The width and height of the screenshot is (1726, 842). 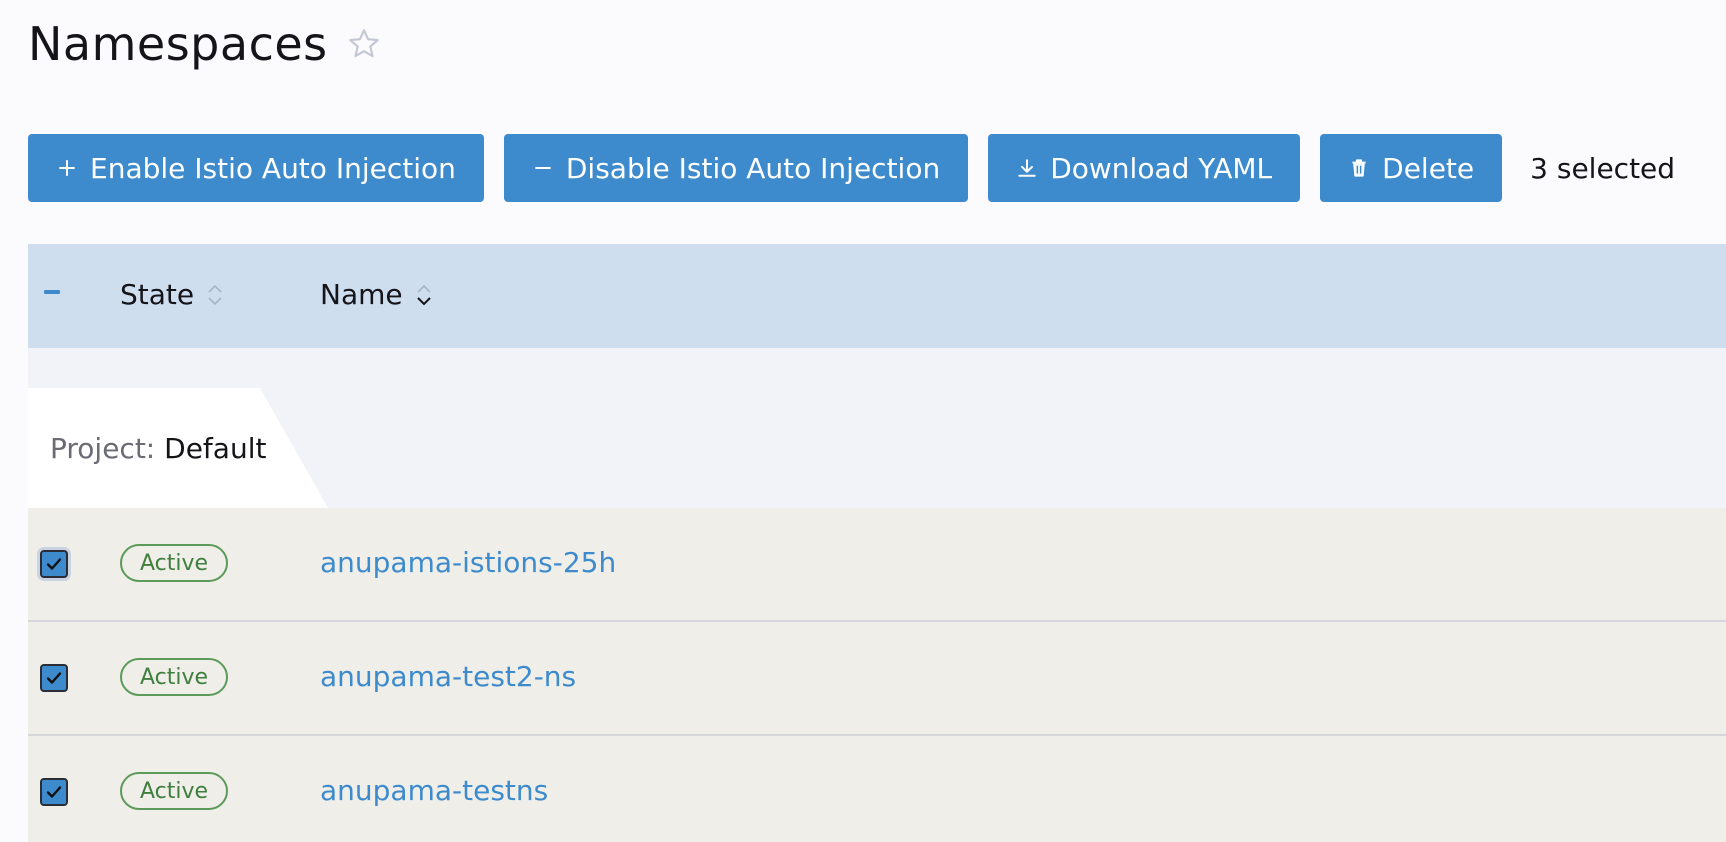 I want to click on column-header-state: State, so click(x=172, y=294).